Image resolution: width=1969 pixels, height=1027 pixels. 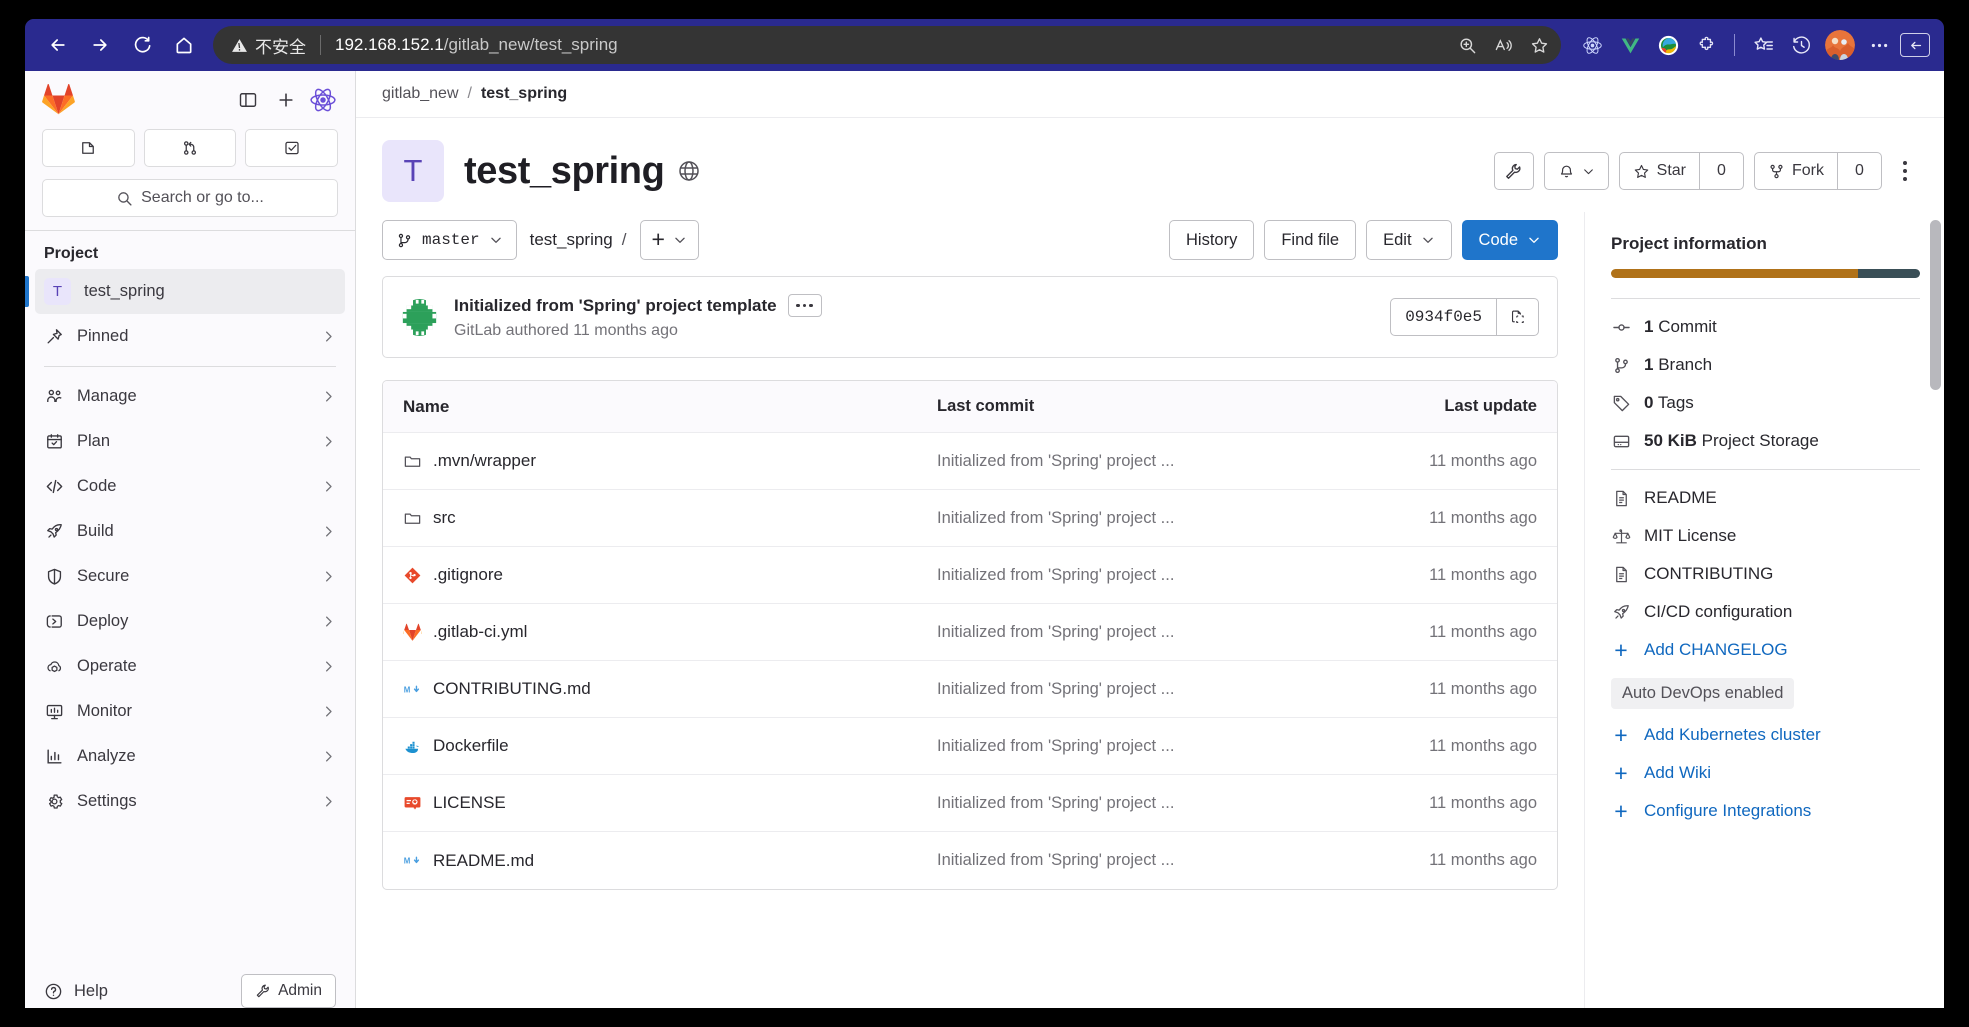 I want to click on link-license: MIT License, so click(x=1765, y=536).